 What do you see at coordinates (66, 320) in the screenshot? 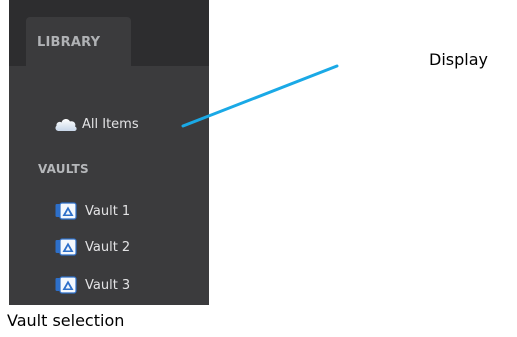
I see `vault-selection-caption: Vault selection` at bounding box center [66, 320].